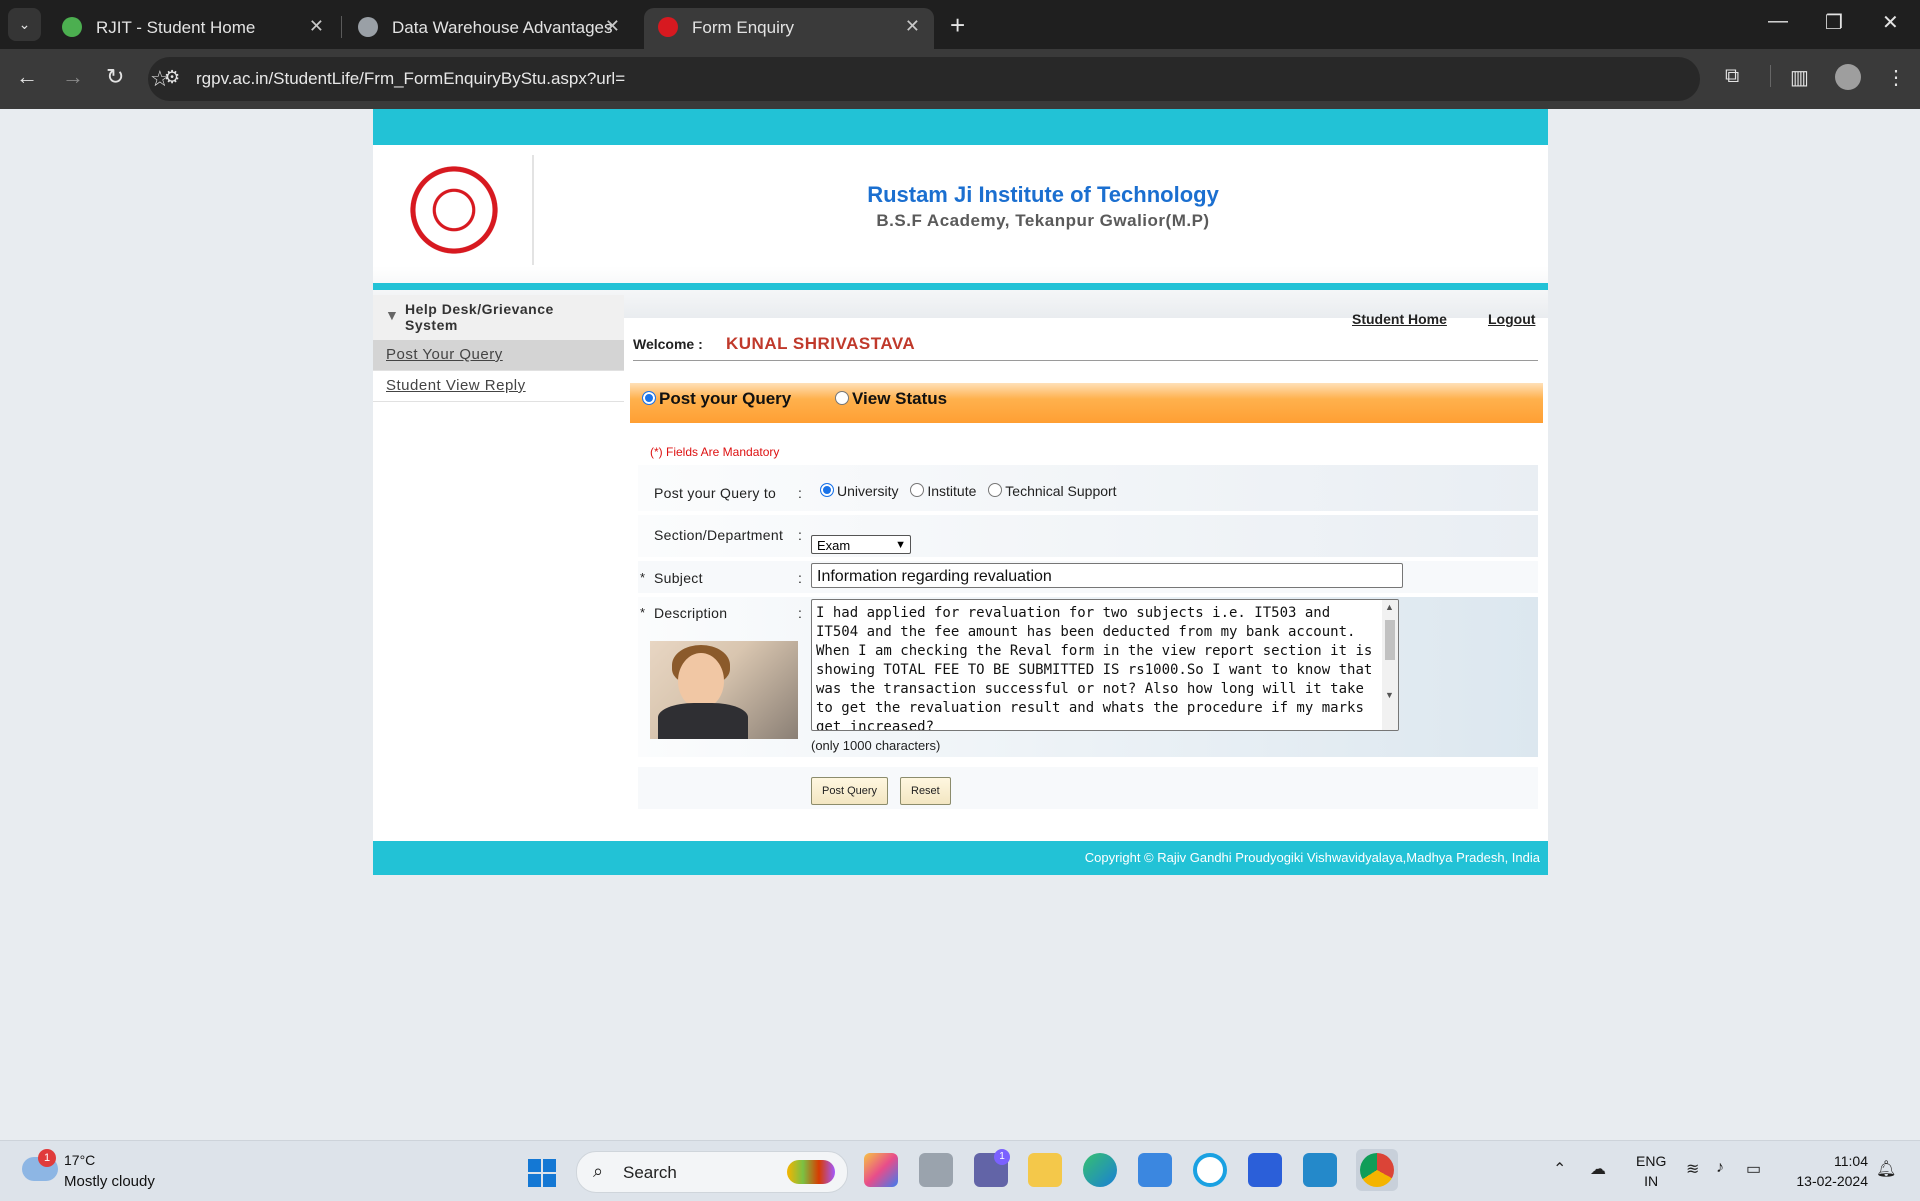  Describe the element at coordinates (743, 27) in the screenshot. I see `tab-title: Form Enquiry` at that location.